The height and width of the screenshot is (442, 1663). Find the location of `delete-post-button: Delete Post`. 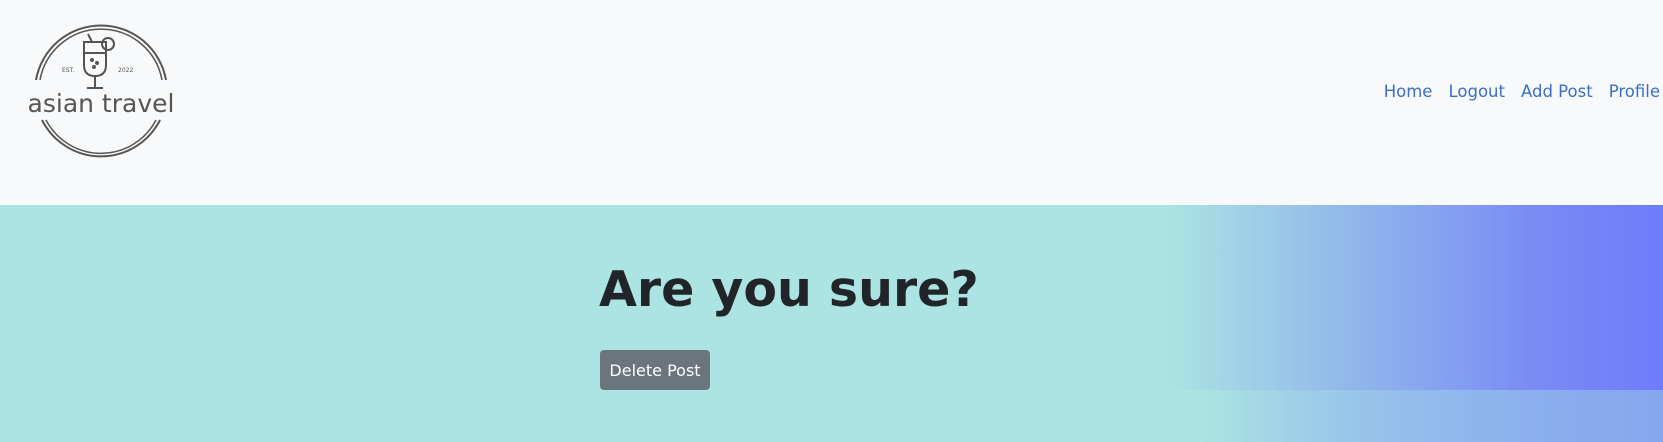

delete-post-button: Delete Post is located at coordinates (655, 370).